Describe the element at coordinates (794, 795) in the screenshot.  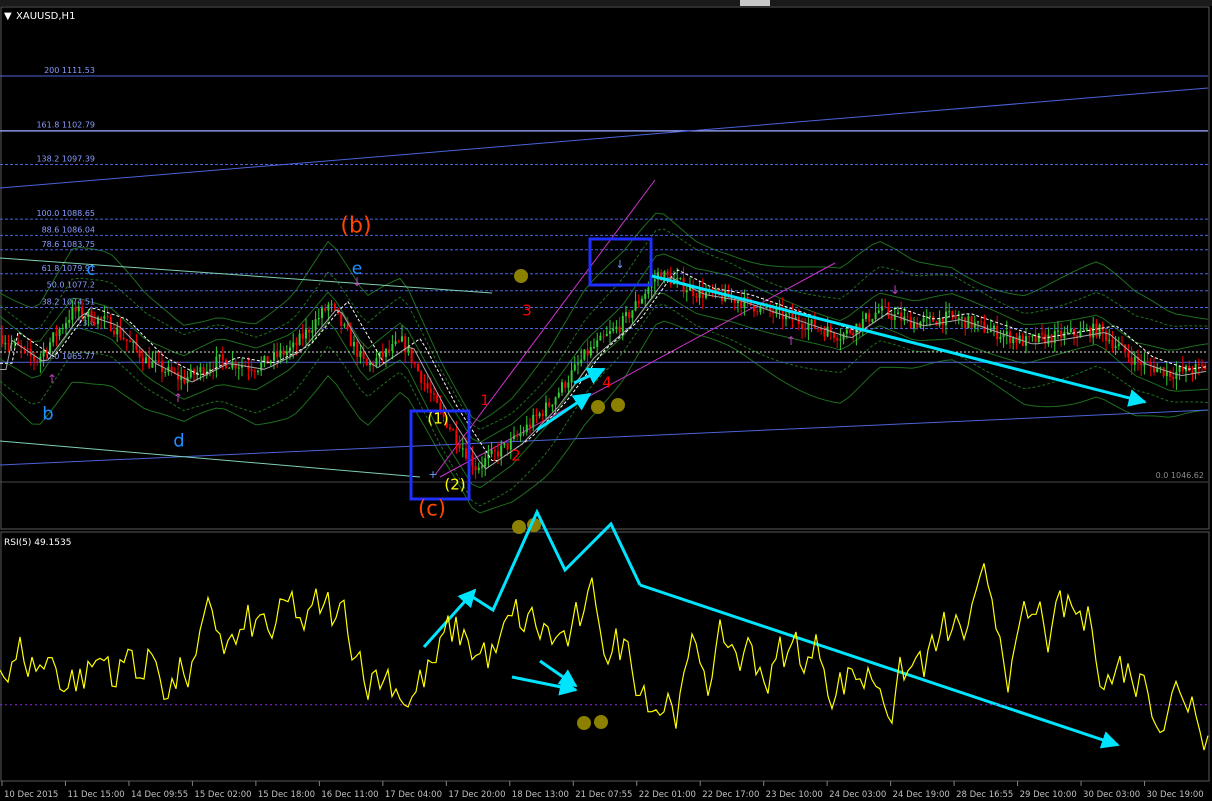
I see `x-tick-label: 23 Dec 10:00` at that location.